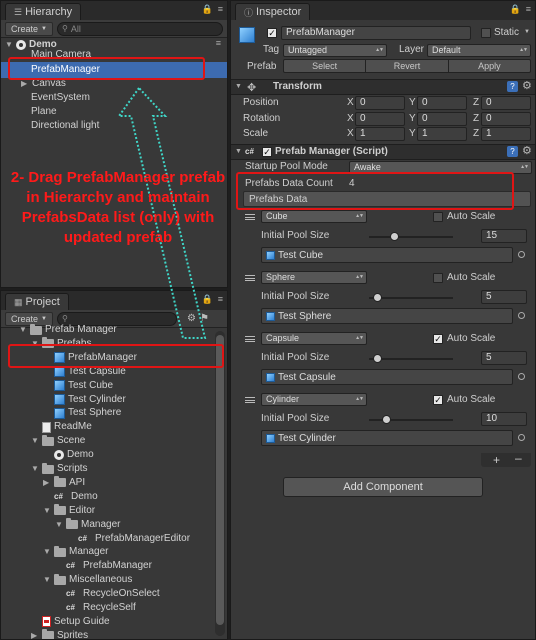 This screenshot has height=640, width=536. What do you see at coordinates (272, 33) in the screenshot?
I see `object-active-checkbox: ✓` at bounding box center [272, 33].